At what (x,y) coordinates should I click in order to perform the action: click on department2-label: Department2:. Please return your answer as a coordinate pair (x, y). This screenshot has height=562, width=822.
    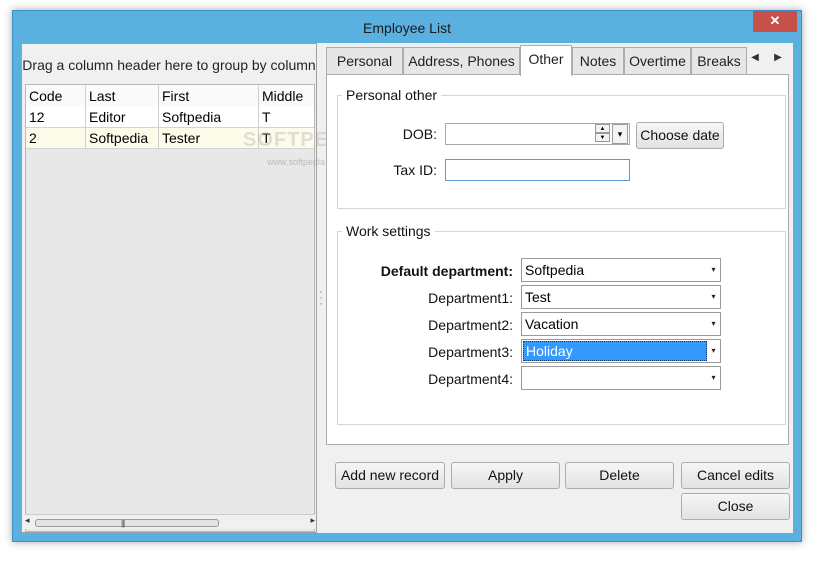
    Looking at the image, I should click on (470, 325).